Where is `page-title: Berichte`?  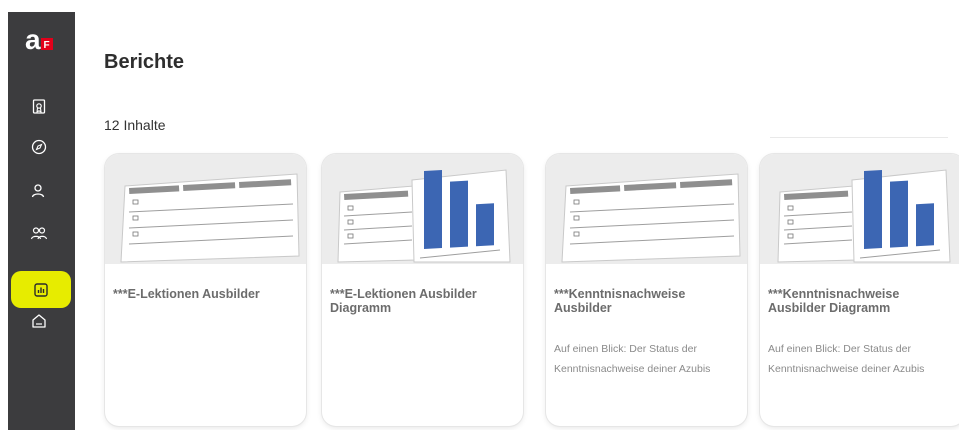 page-title: Berichte is located at coordinates (144, 62).